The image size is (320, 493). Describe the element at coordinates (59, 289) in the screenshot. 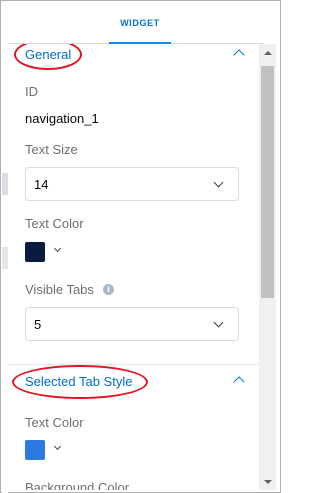

I see `visible-tabs-label: Visible Tabs` at that location.